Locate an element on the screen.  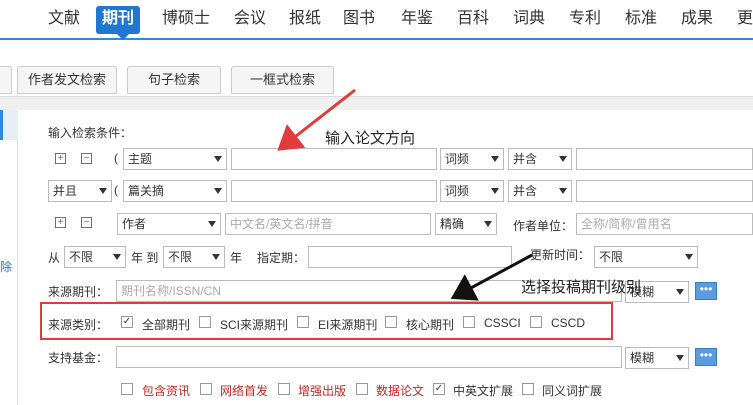
annotation-level: 选择投稿期刊级别 is located at coordinates (581, 287).